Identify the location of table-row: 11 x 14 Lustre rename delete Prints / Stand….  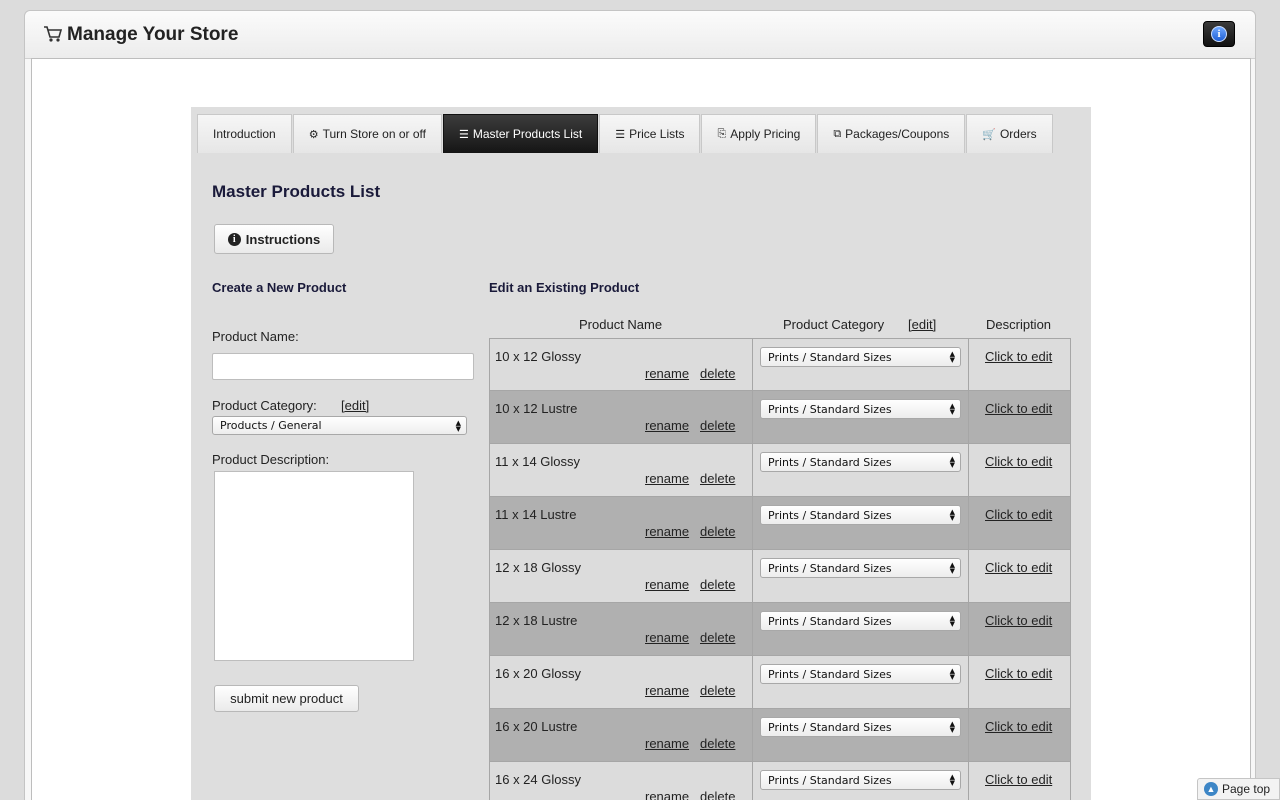
(780, 523).